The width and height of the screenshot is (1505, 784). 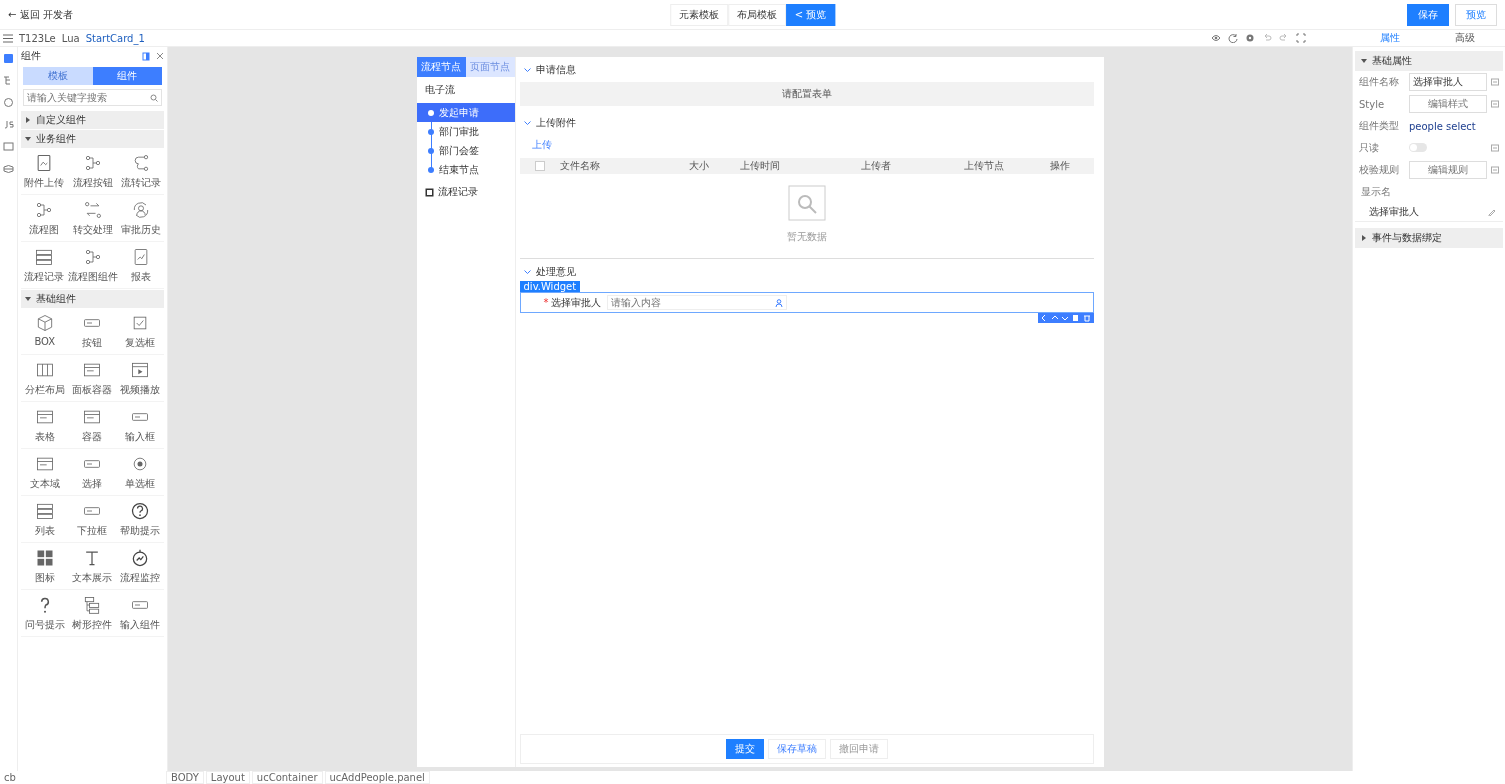 What do you see at coordinates (127, 76) in the screenshot?
I see `panel-tab: 组件` at bounding box center [127, 76].